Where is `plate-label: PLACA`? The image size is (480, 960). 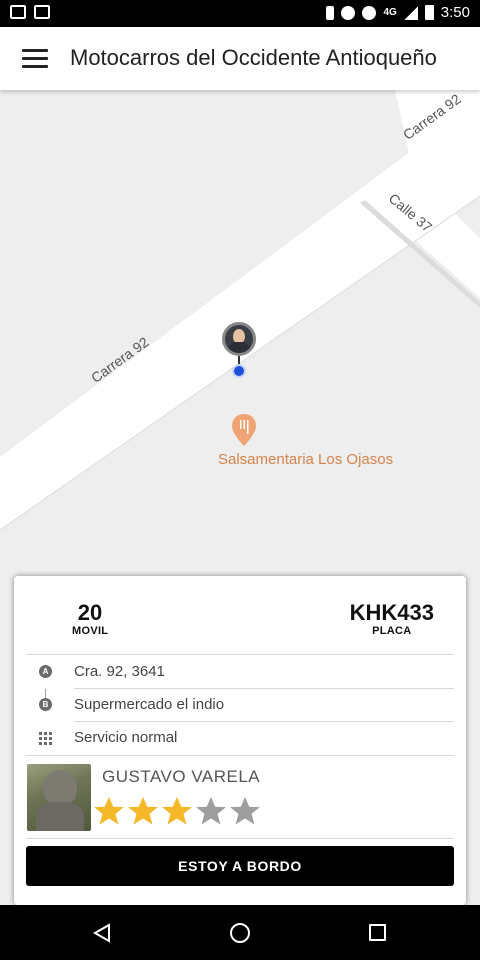
plate-label: PLACA is located at coordinates (392, 631).